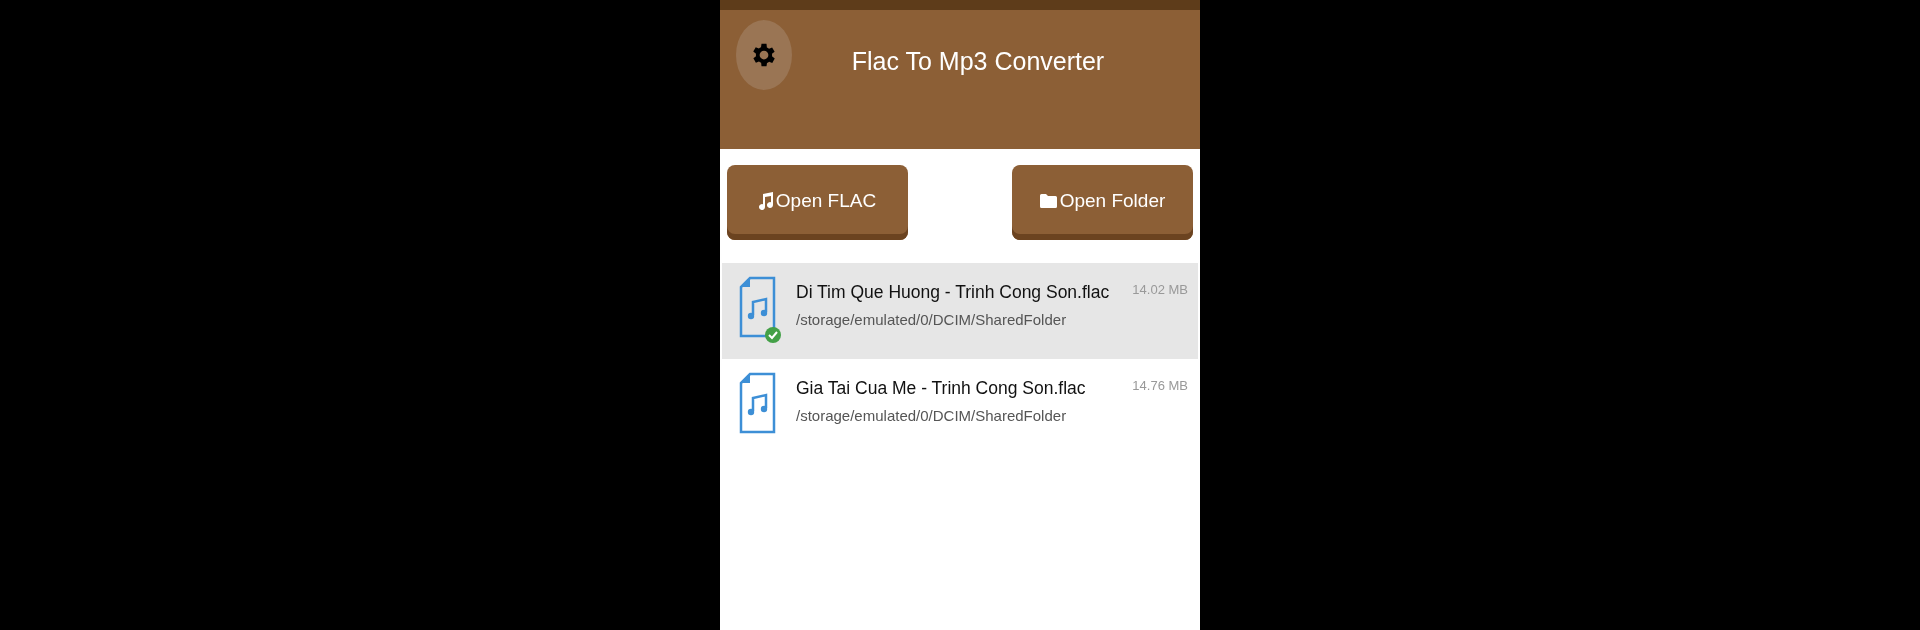 The width and height of the screenshot is (1920, 630). I want to click on music-note-icon, so click(765, 200).